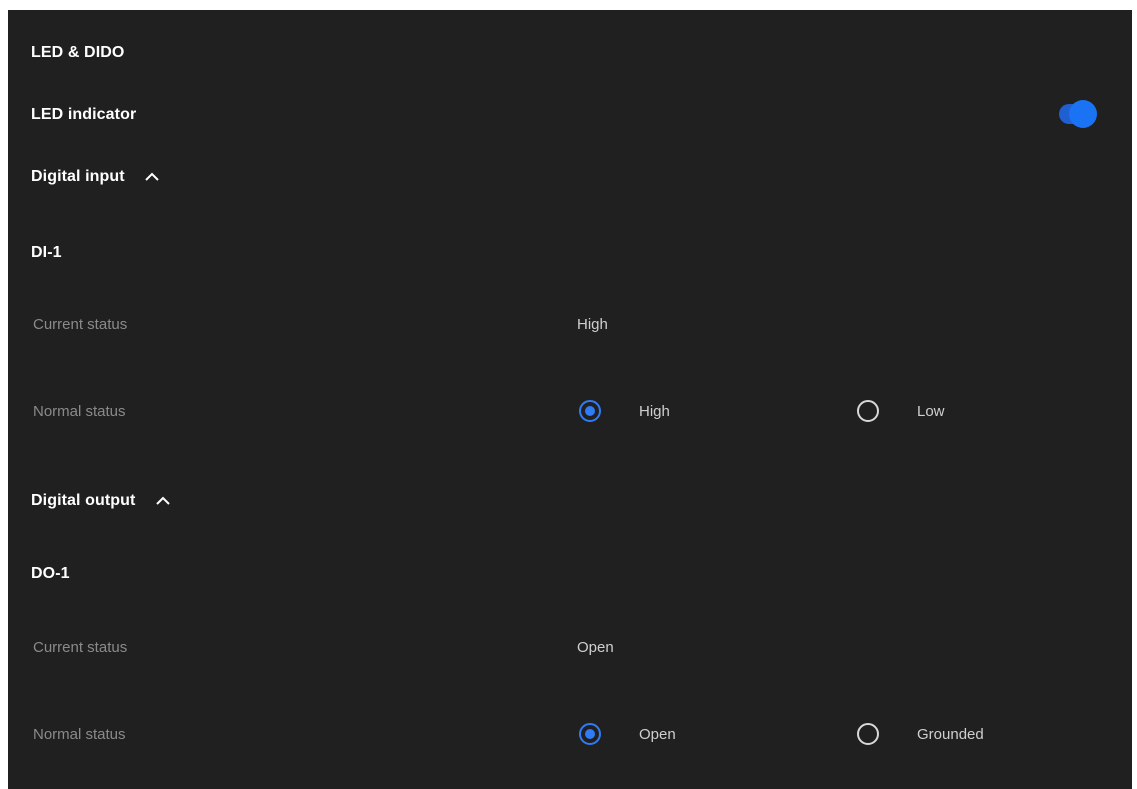  Describe the element at coordinates (931, 411) in the screenshot. I see `radio-label: Low` at that location.